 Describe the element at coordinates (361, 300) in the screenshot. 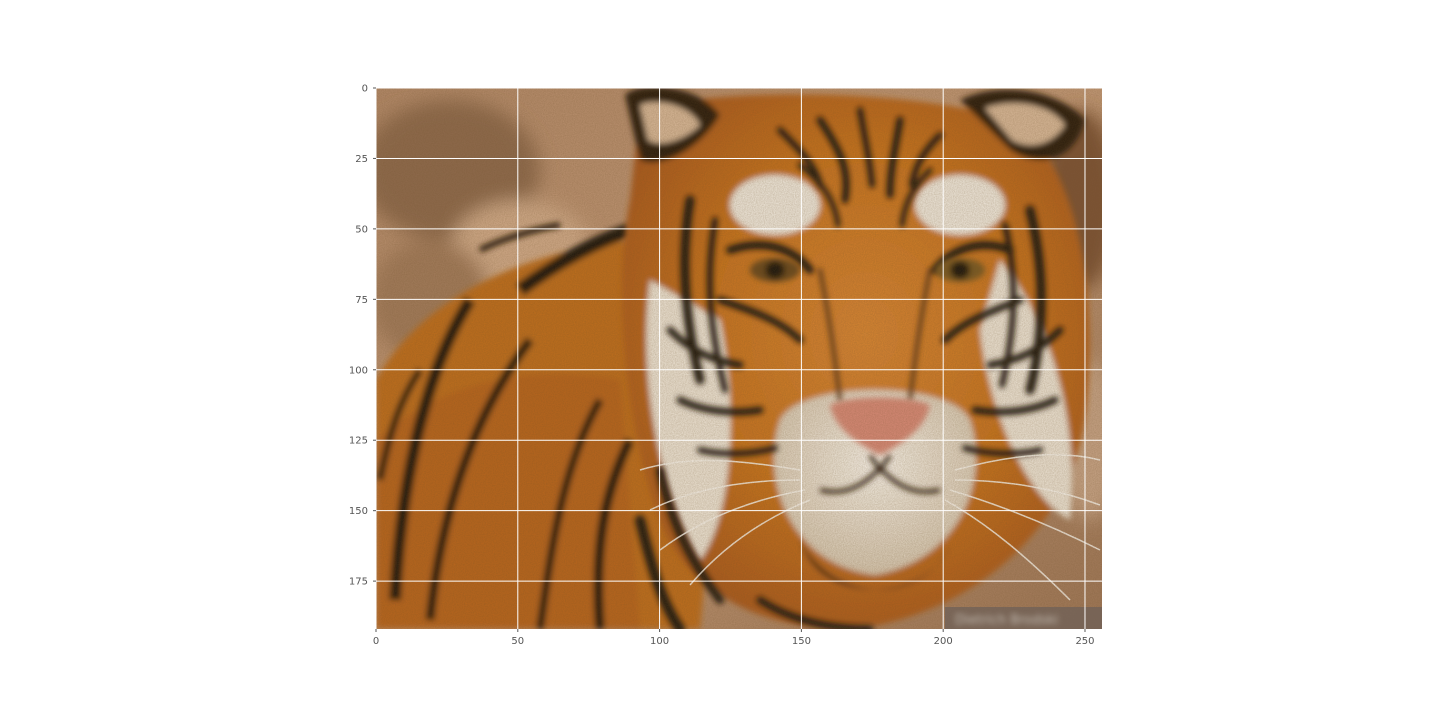

I see `y-tick-label: 75` at that location.